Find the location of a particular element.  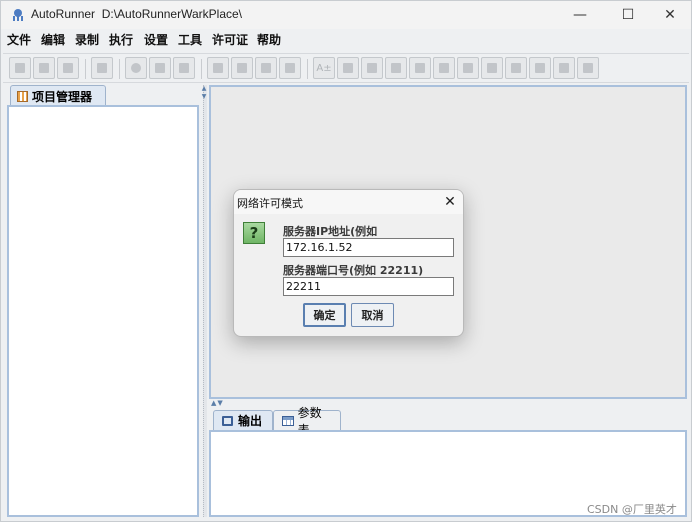

step-over-button is located at coordinates (420, 68).